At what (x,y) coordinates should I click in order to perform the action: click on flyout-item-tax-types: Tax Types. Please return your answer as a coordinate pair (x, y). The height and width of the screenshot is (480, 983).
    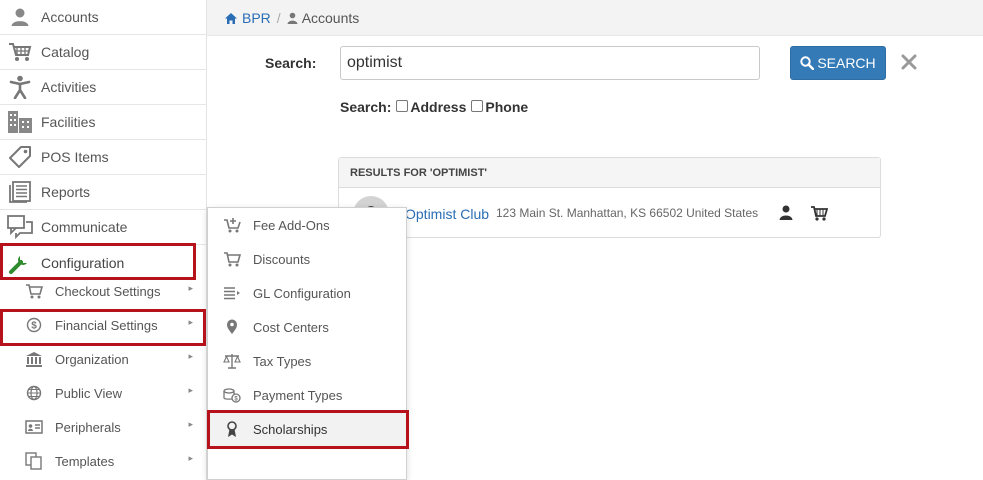
    Looking at the image, I should click on (307, 361).